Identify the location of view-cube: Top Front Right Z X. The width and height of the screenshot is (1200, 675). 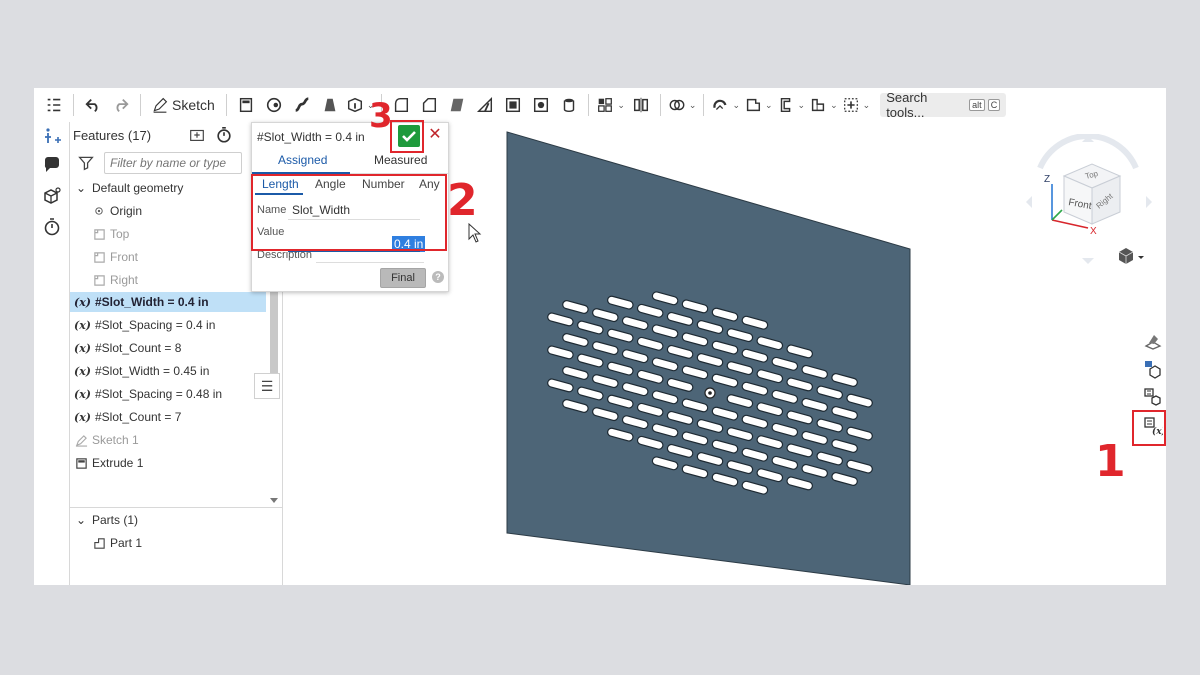
(1086, 199).